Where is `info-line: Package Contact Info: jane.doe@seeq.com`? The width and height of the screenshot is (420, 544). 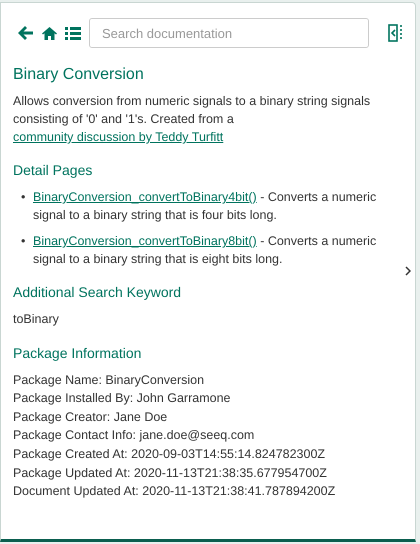 info-line: Package Contact Info: jane.doe@seeq.com is located at coordinates (133, 435).